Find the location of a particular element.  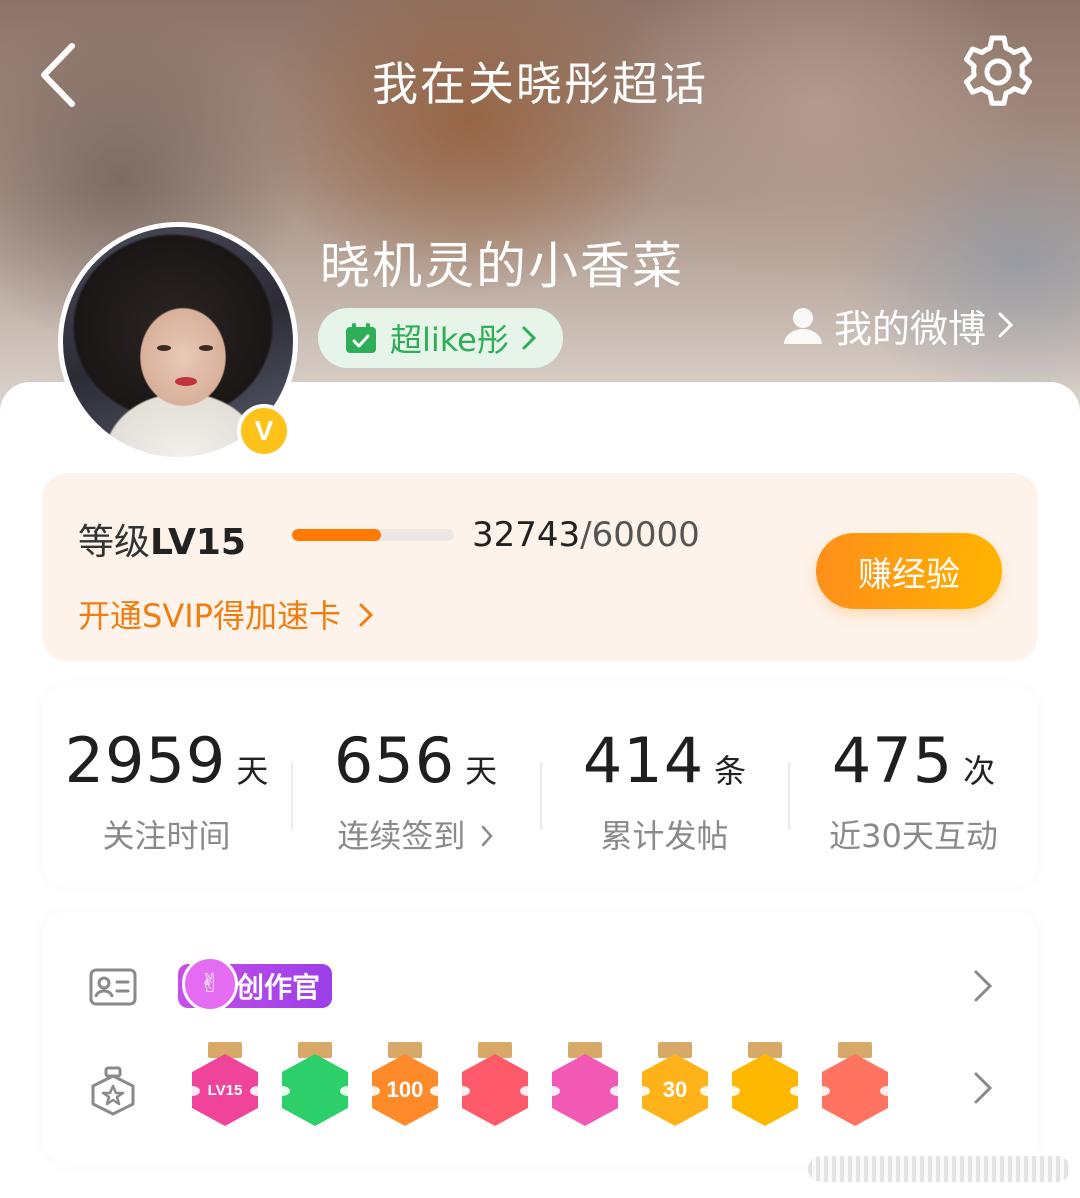

30-days-medal: 30 is located at coordinates (675, 1087).